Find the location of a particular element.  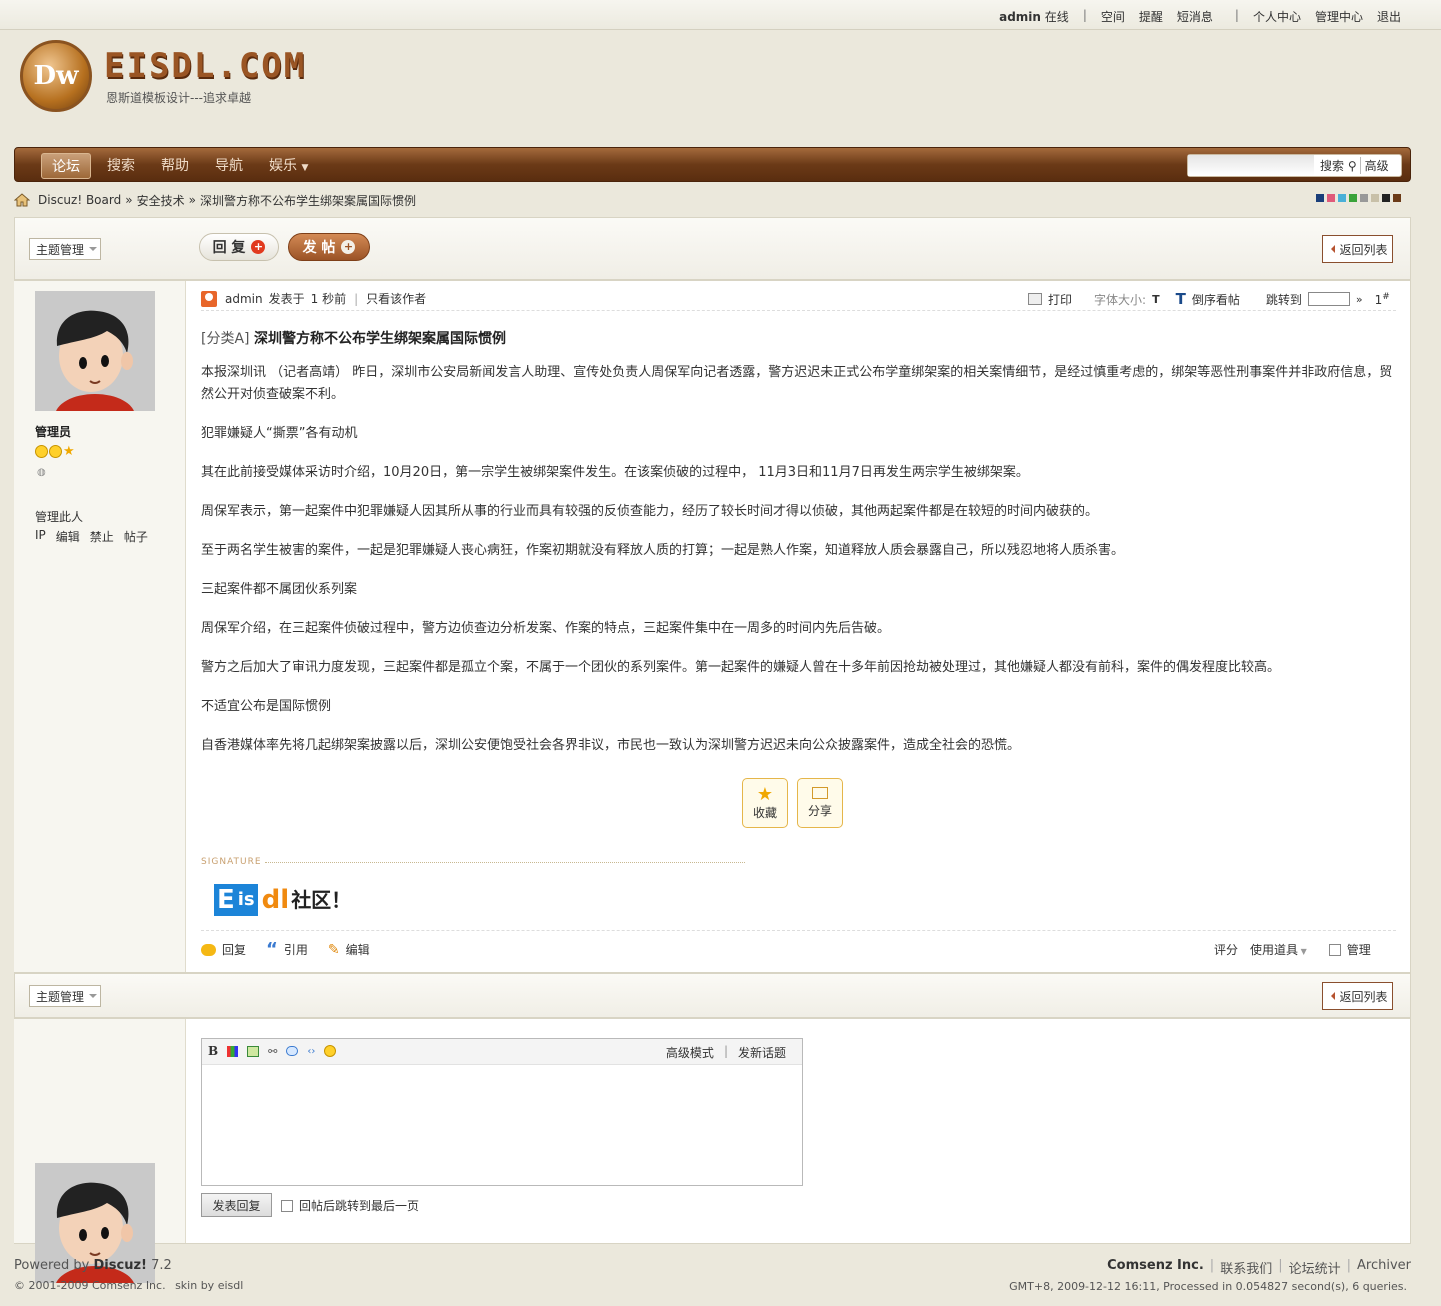

manage-checkbox is located at coordinates (1334, 949).